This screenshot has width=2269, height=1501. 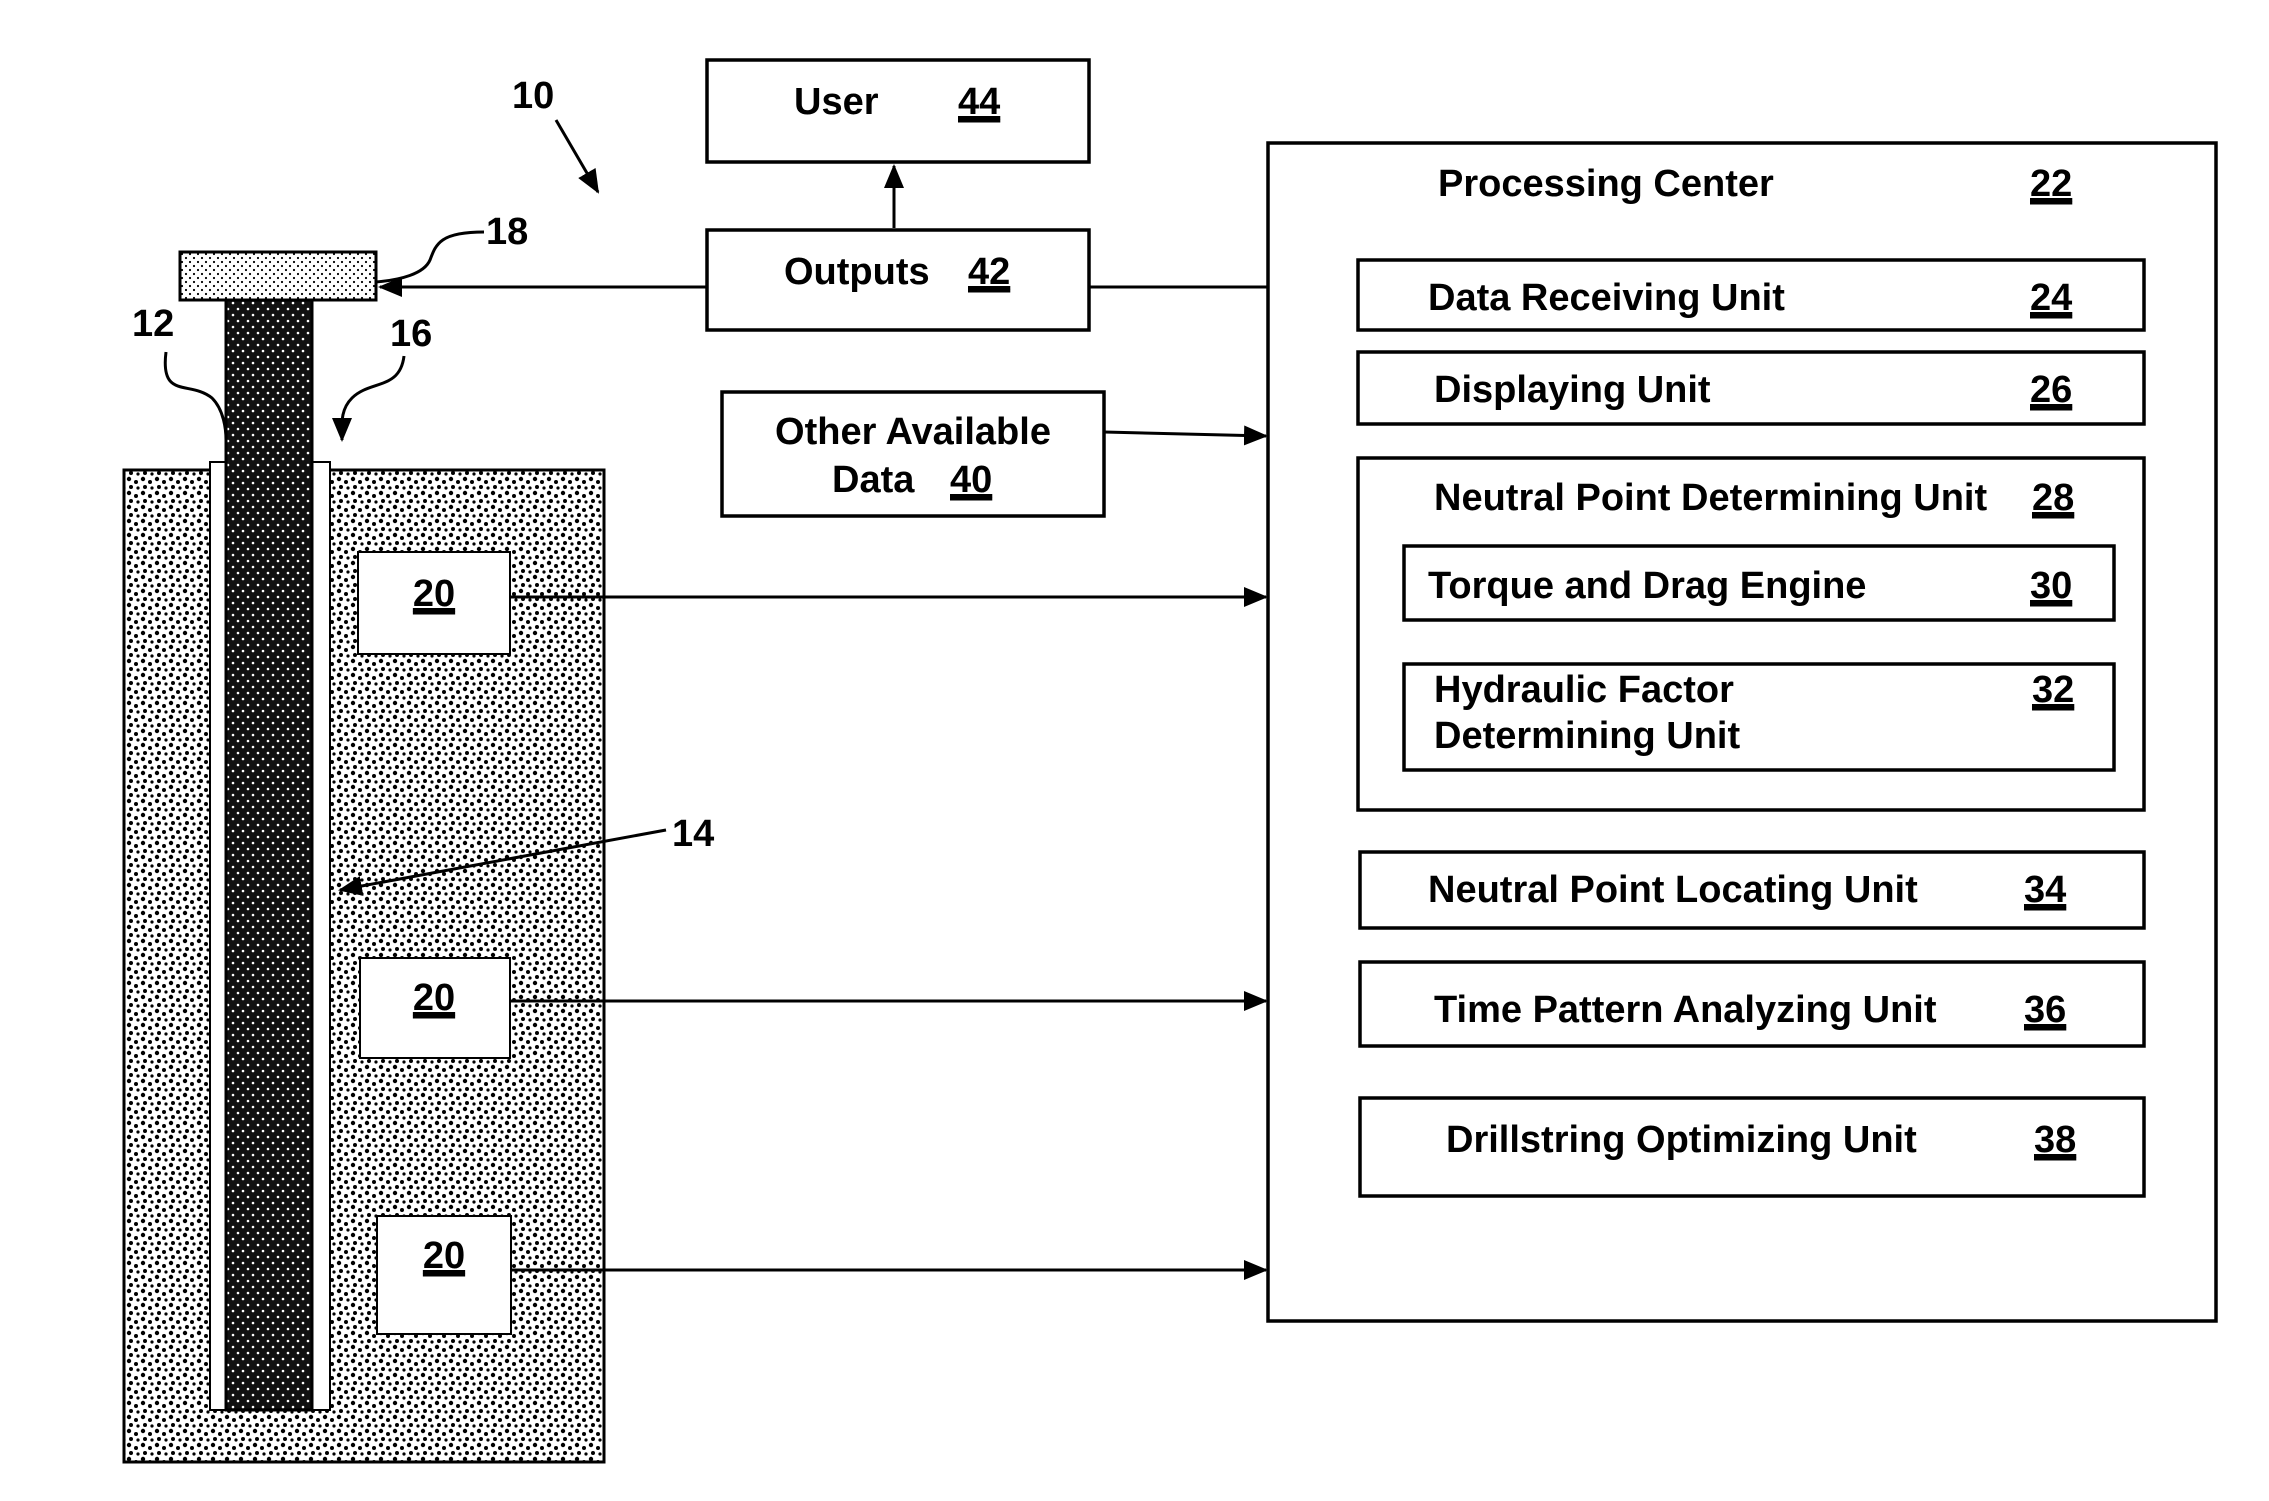 I want to click on drillstring-leader, so click(x=195, y=396).